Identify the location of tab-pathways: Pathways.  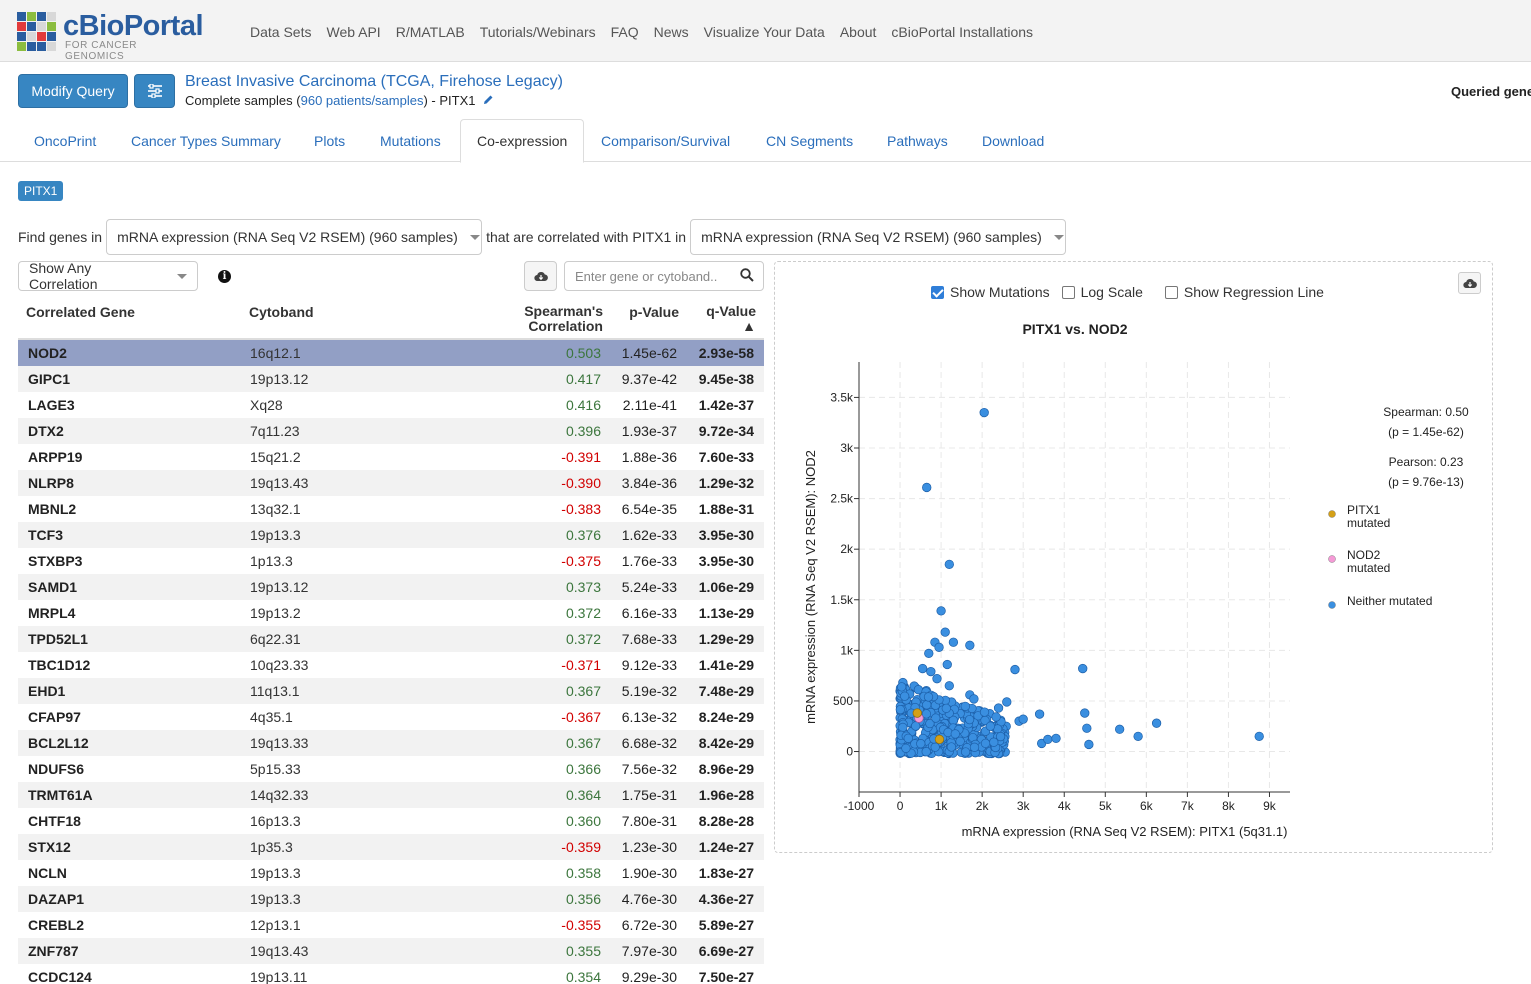
(917, 140).